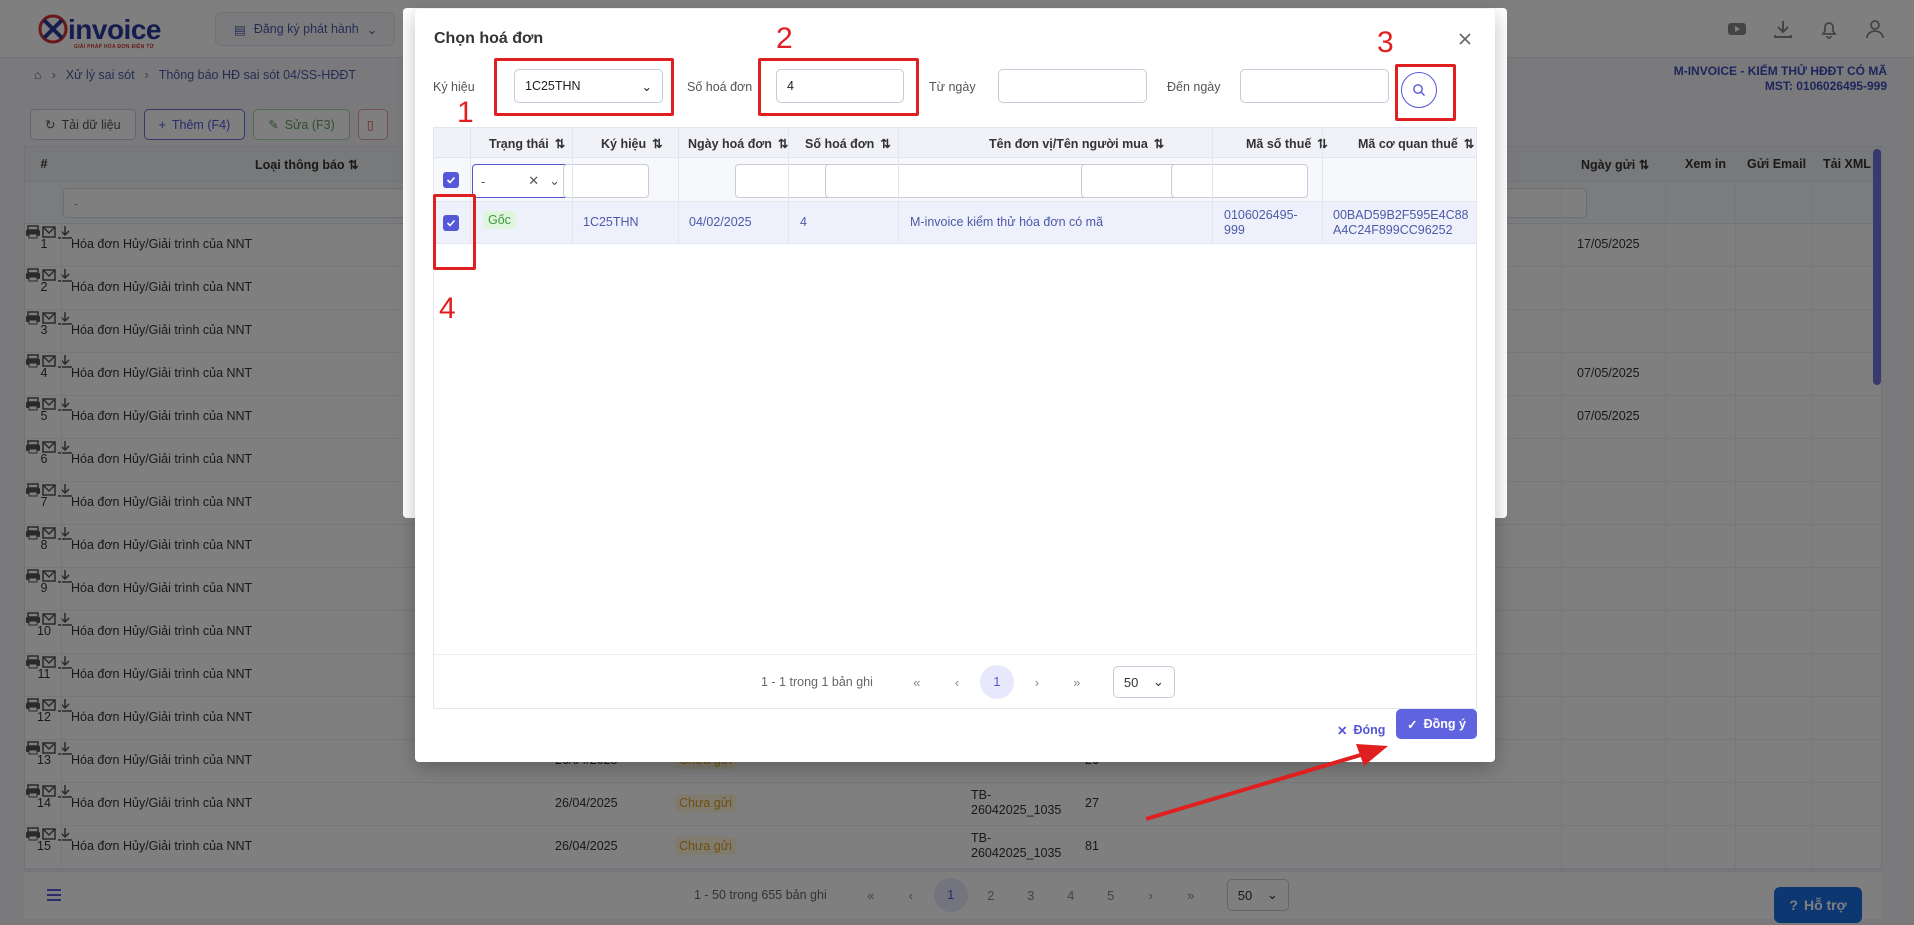 This screenshot has height=925, width=1914. I want to click on row-date: 04/02/2025, so click(720, 222).